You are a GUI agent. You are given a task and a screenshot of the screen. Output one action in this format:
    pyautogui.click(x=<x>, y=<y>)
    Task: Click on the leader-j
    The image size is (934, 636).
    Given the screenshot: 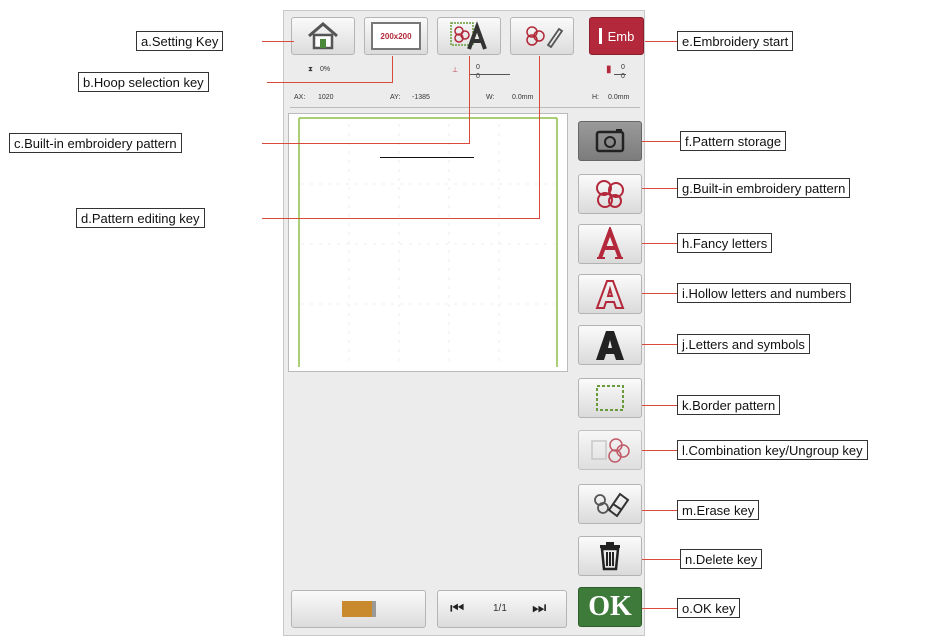 What is the action you would take?
    pyautogui.click(x=659, y=344)
    